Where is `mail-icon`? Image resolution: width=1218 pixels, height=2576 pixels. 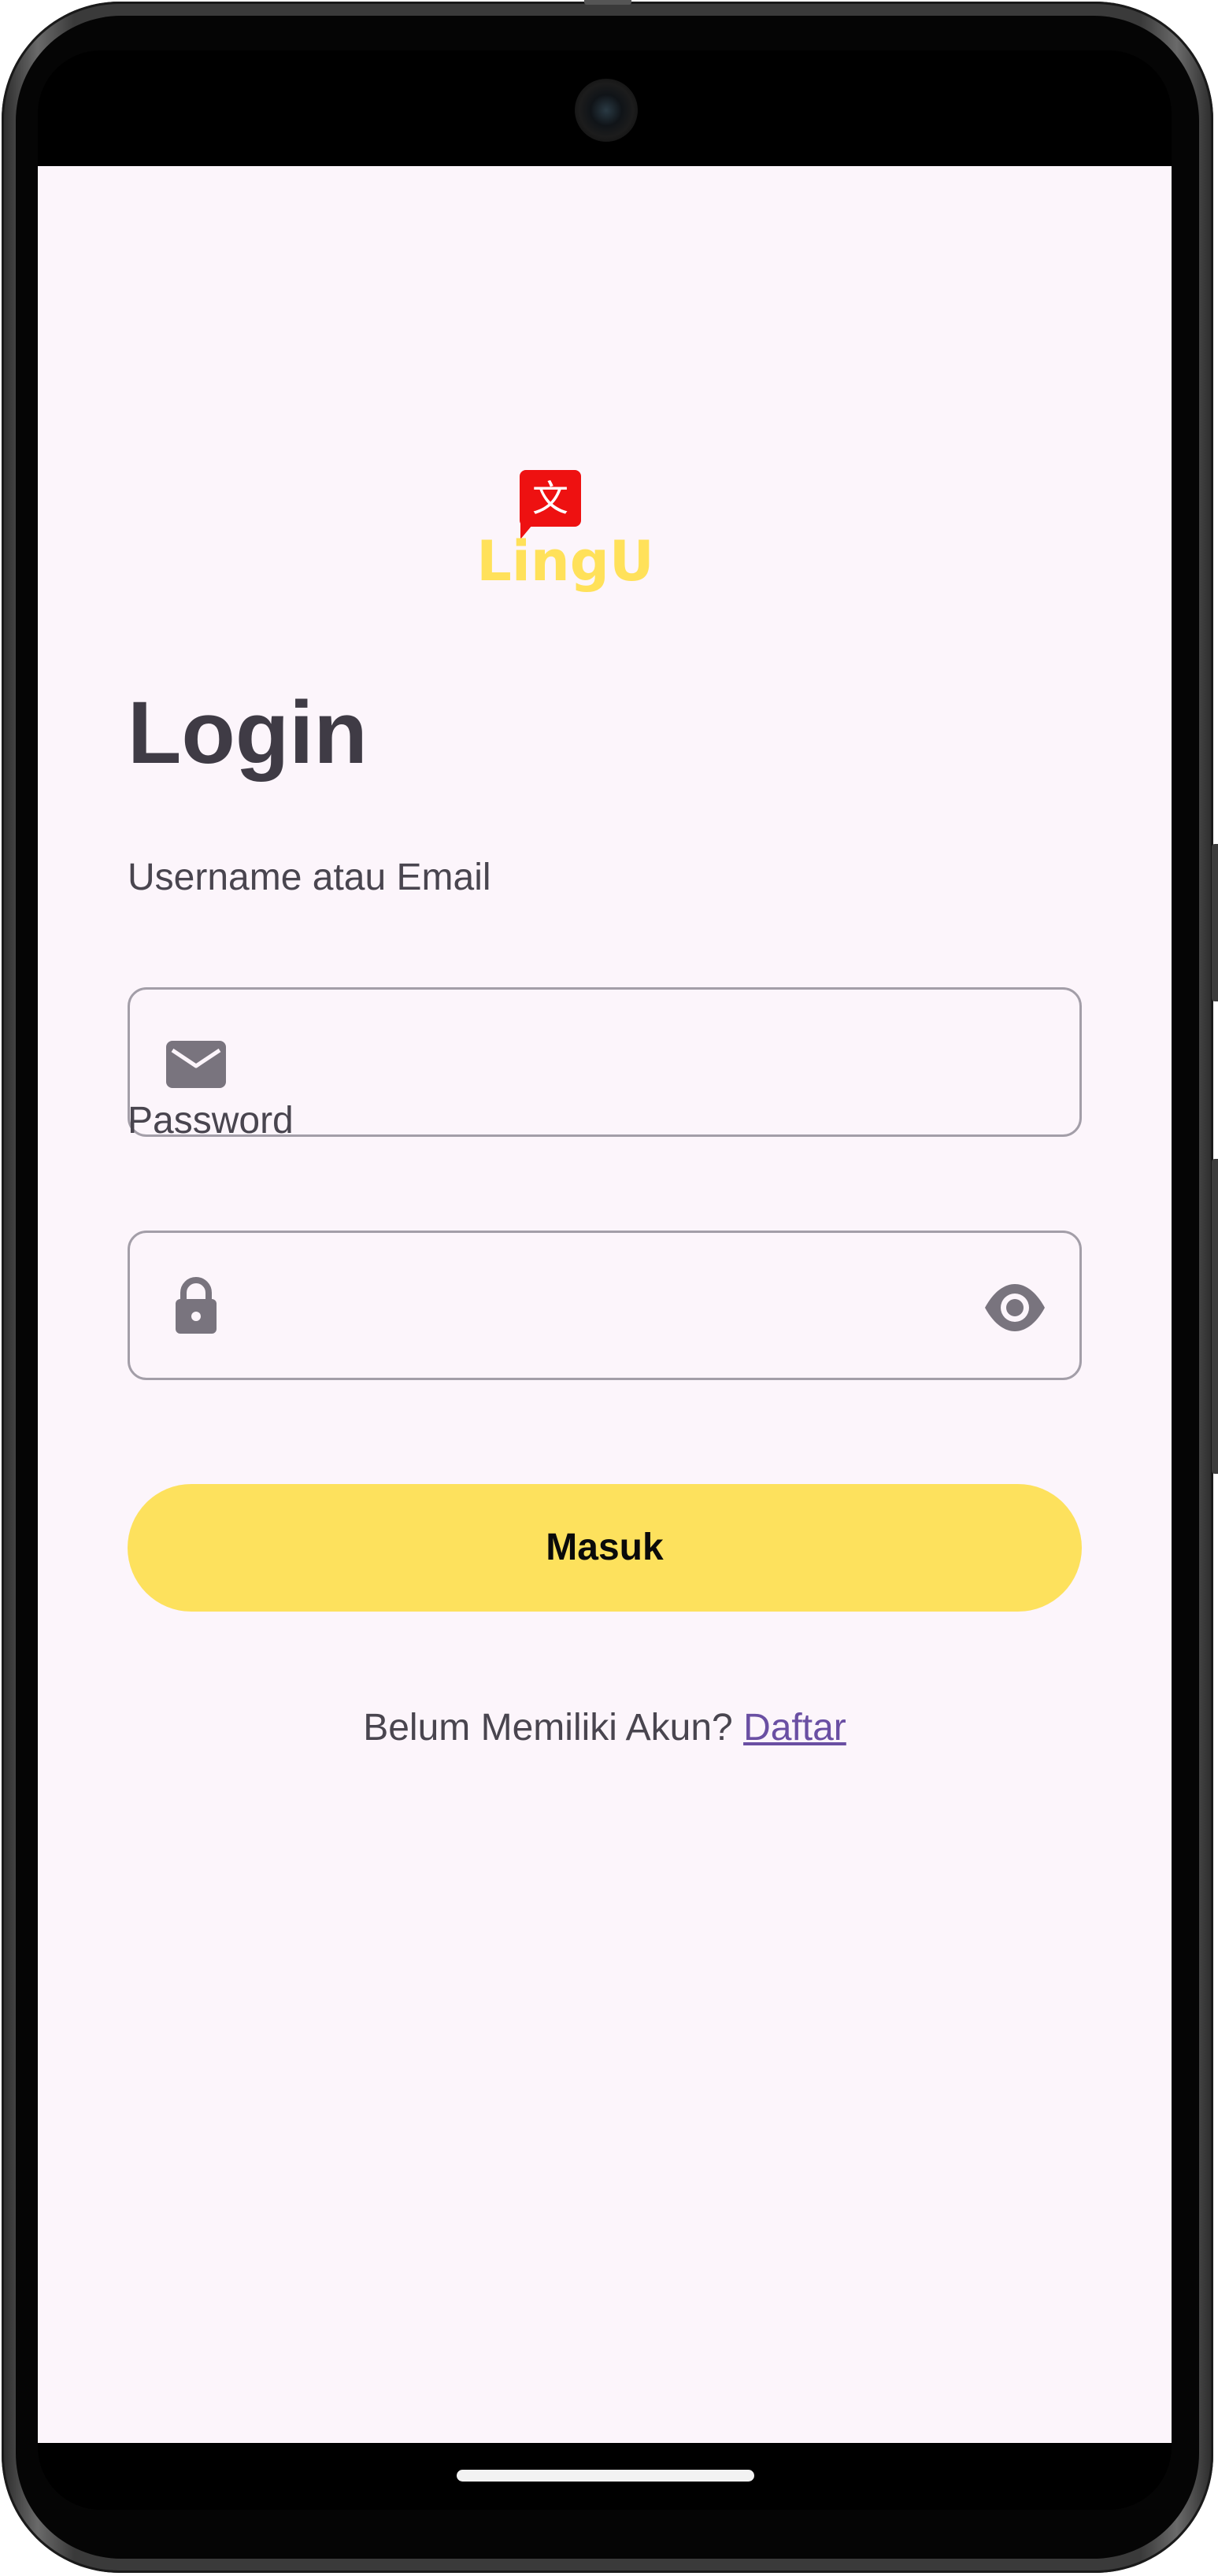 mail-icon is located at coordinates (196, 1064).